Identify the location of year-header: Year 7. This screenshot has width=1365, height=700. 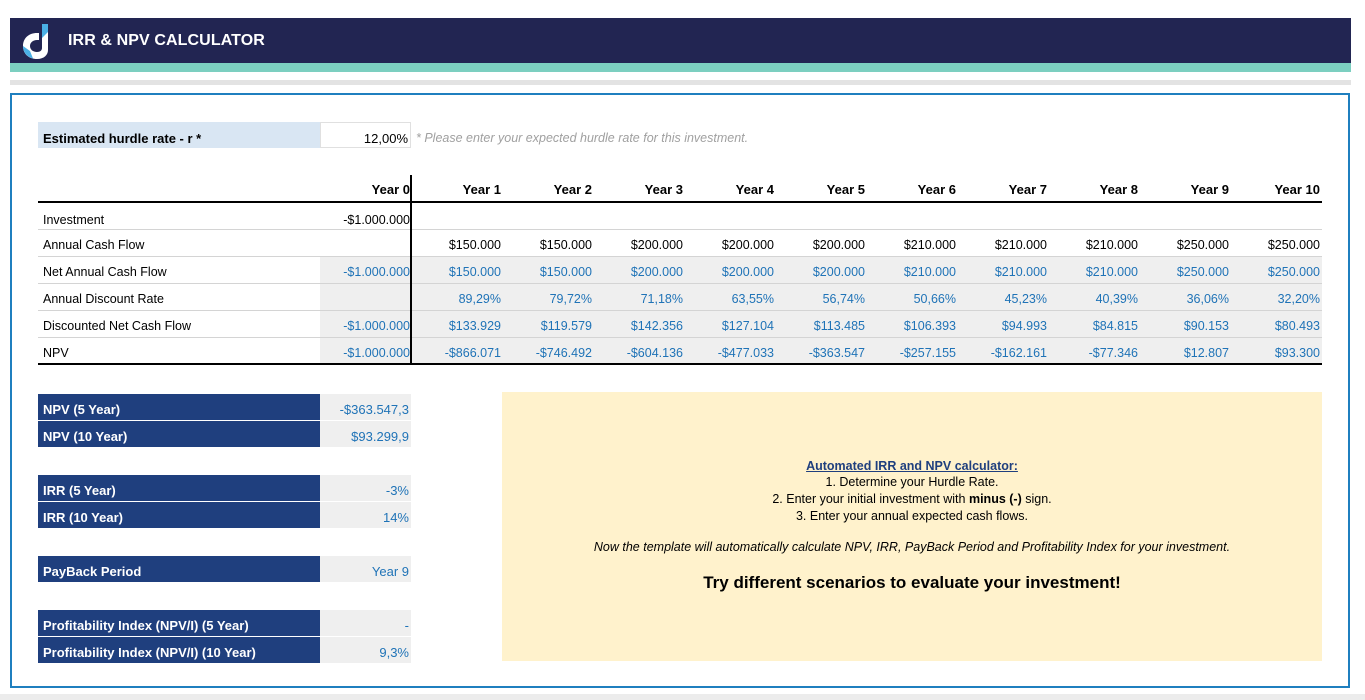
(1027, 189).